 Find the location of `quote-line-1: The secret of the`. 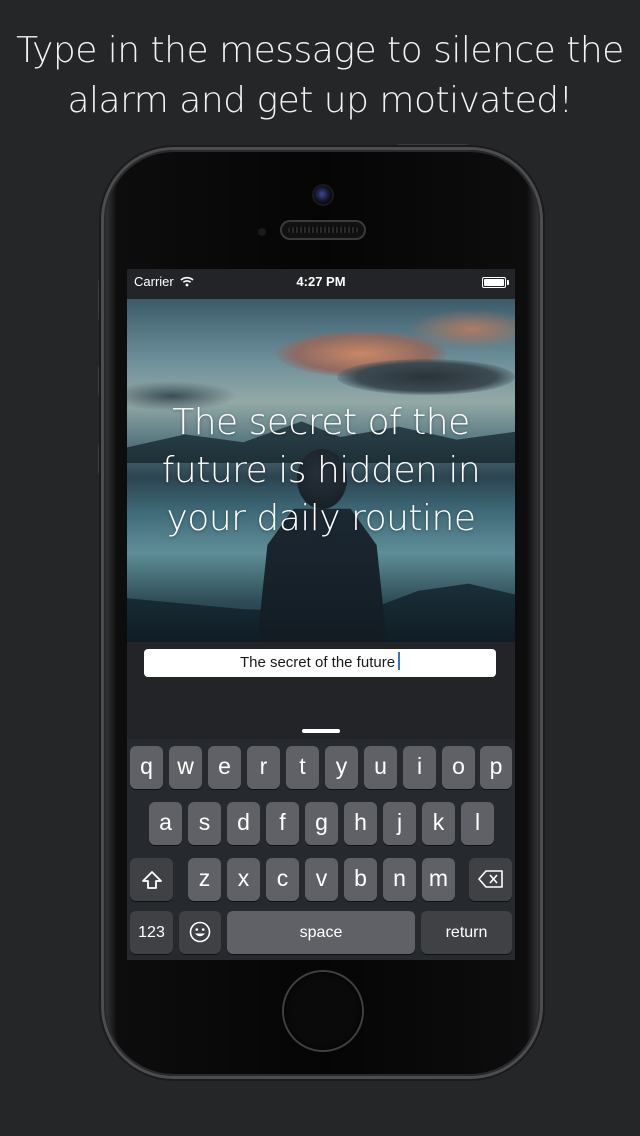

quote-line-1: The secret of the is located at coordinates (321, 422).